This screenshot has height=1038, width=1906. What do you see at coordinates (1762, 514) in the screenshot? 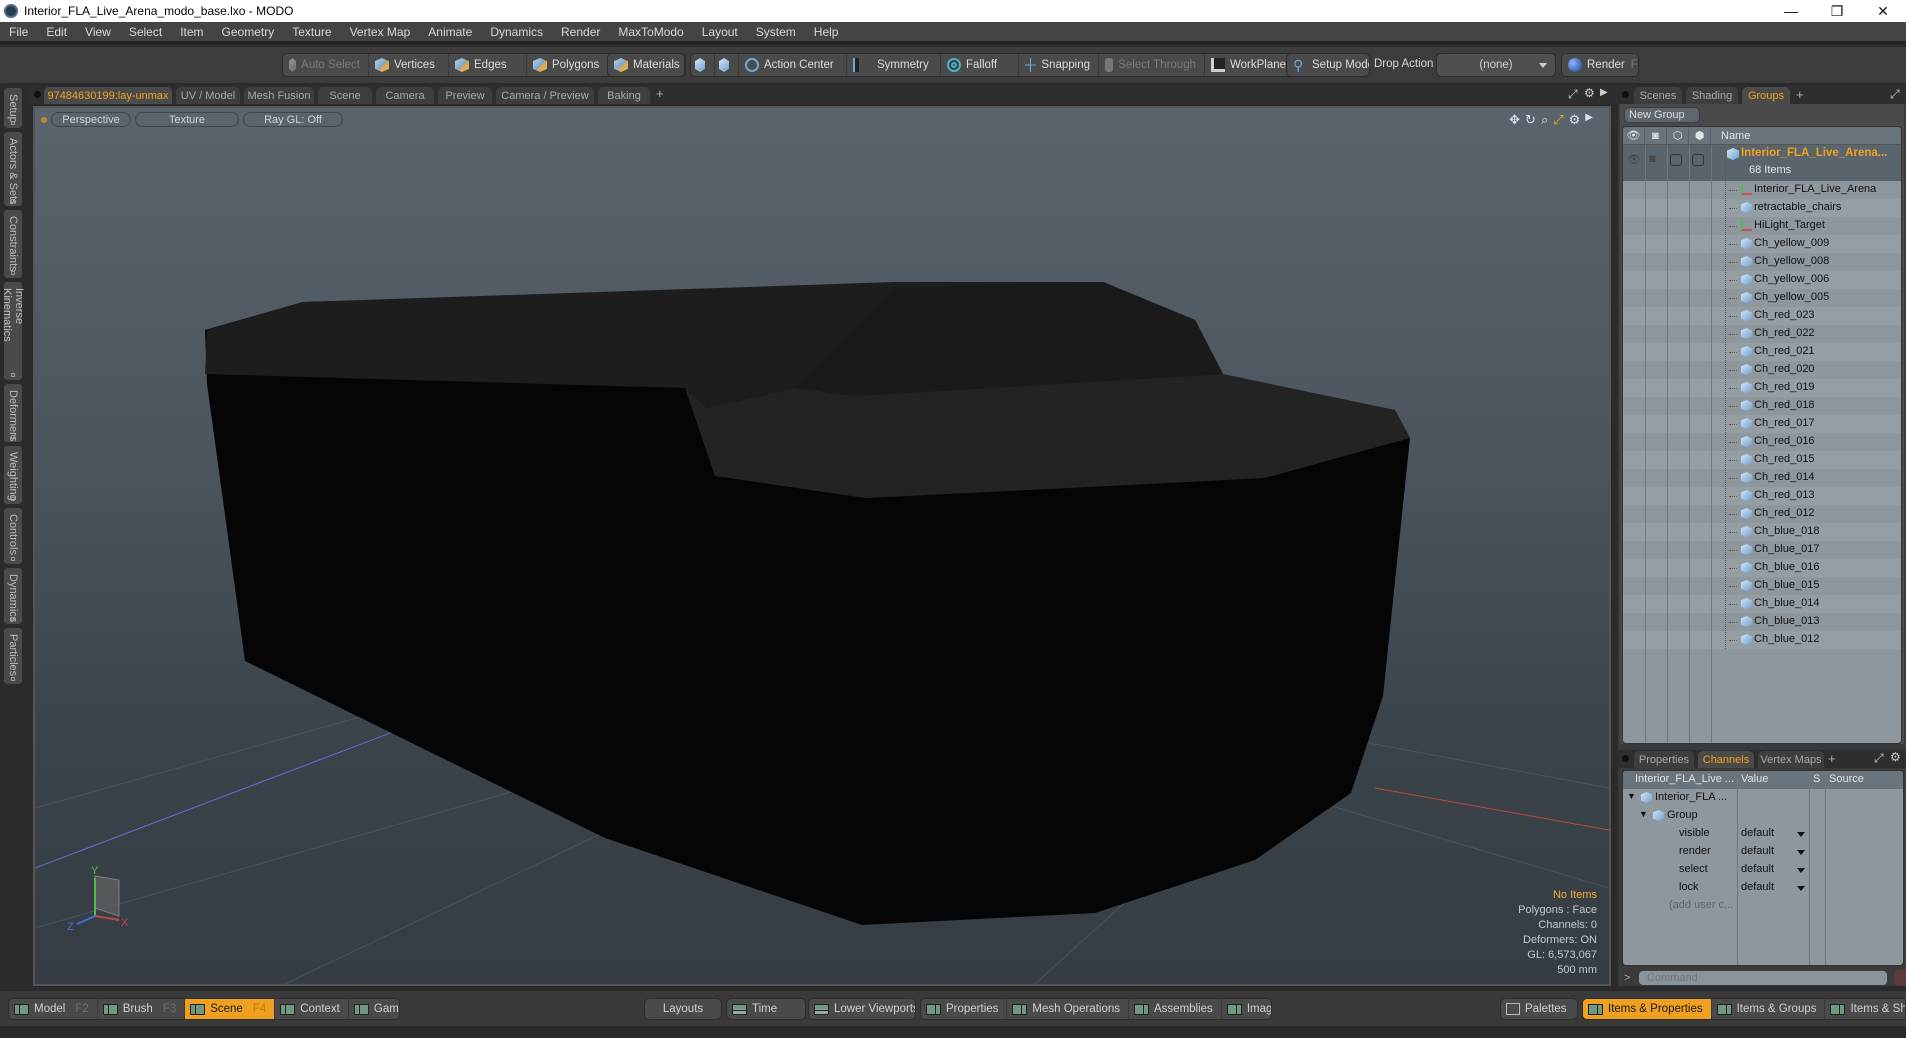
I see `group-item-row: Ch_red_012` at bounding box center [1762, 514].